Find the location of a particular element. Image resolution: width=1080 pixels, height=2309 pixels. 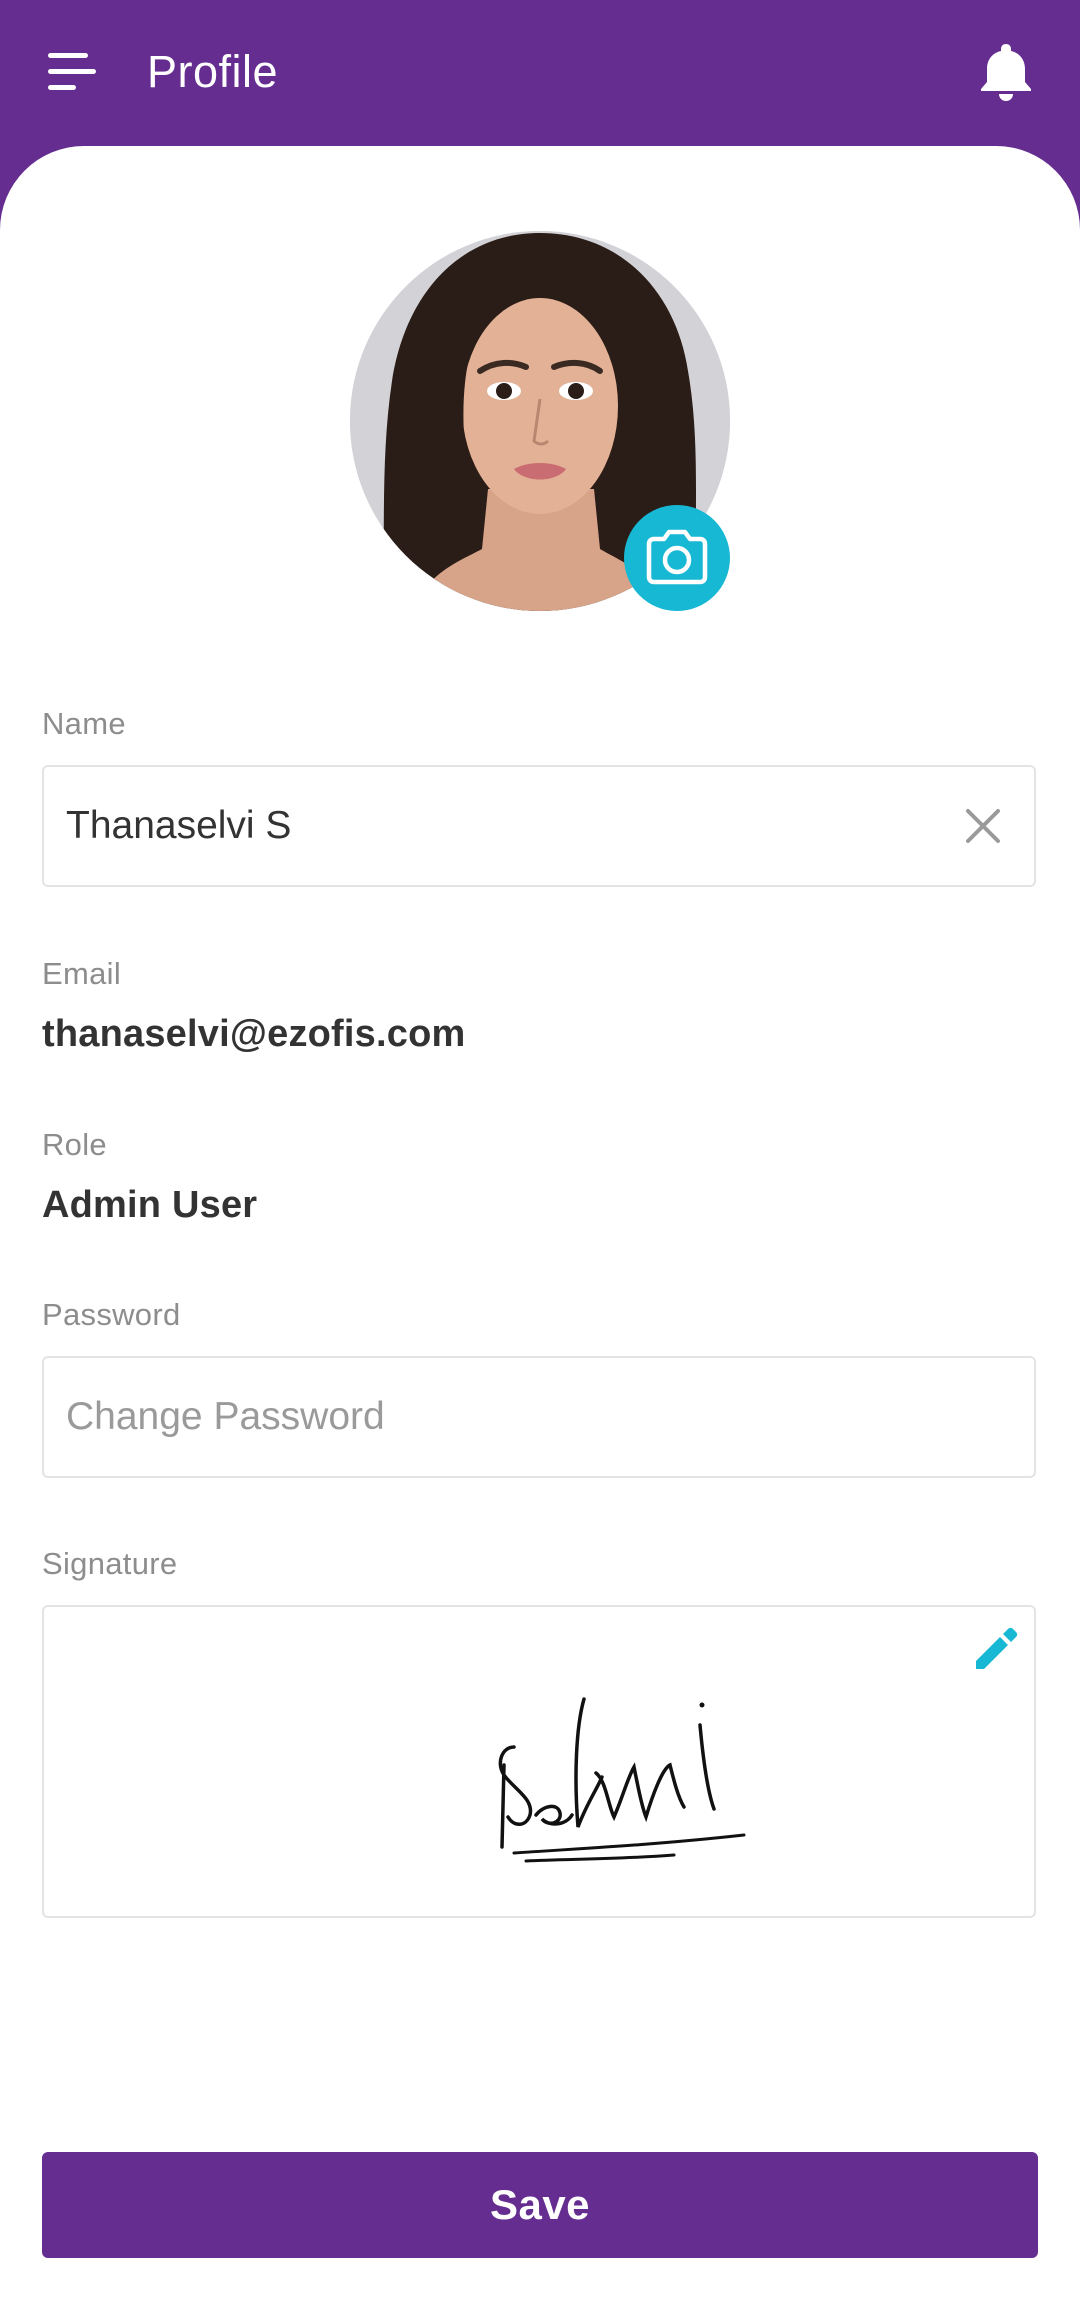

save-button: Save is located at coordinates (540, 2205).